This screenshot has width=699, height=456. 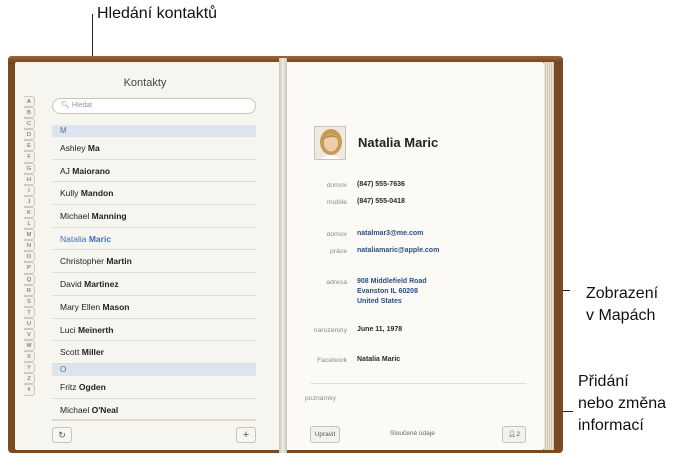 What do you see at coordinates (29, 279) in the screenshot?
I see `index-tab: Q` at bounding box center [29, 279].